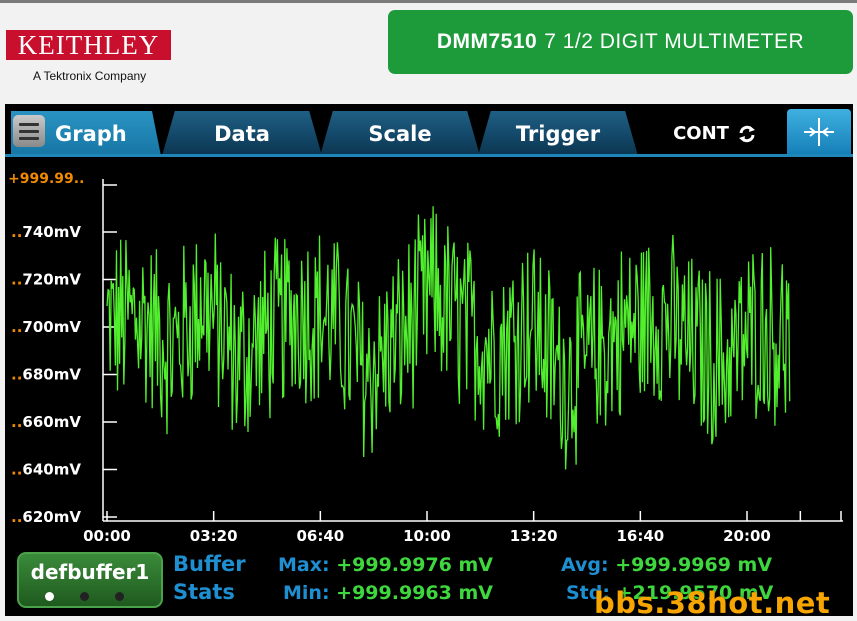 This screenshot has height=621, width=857. I want to click on swipe-screen-button, so click(819, 131).